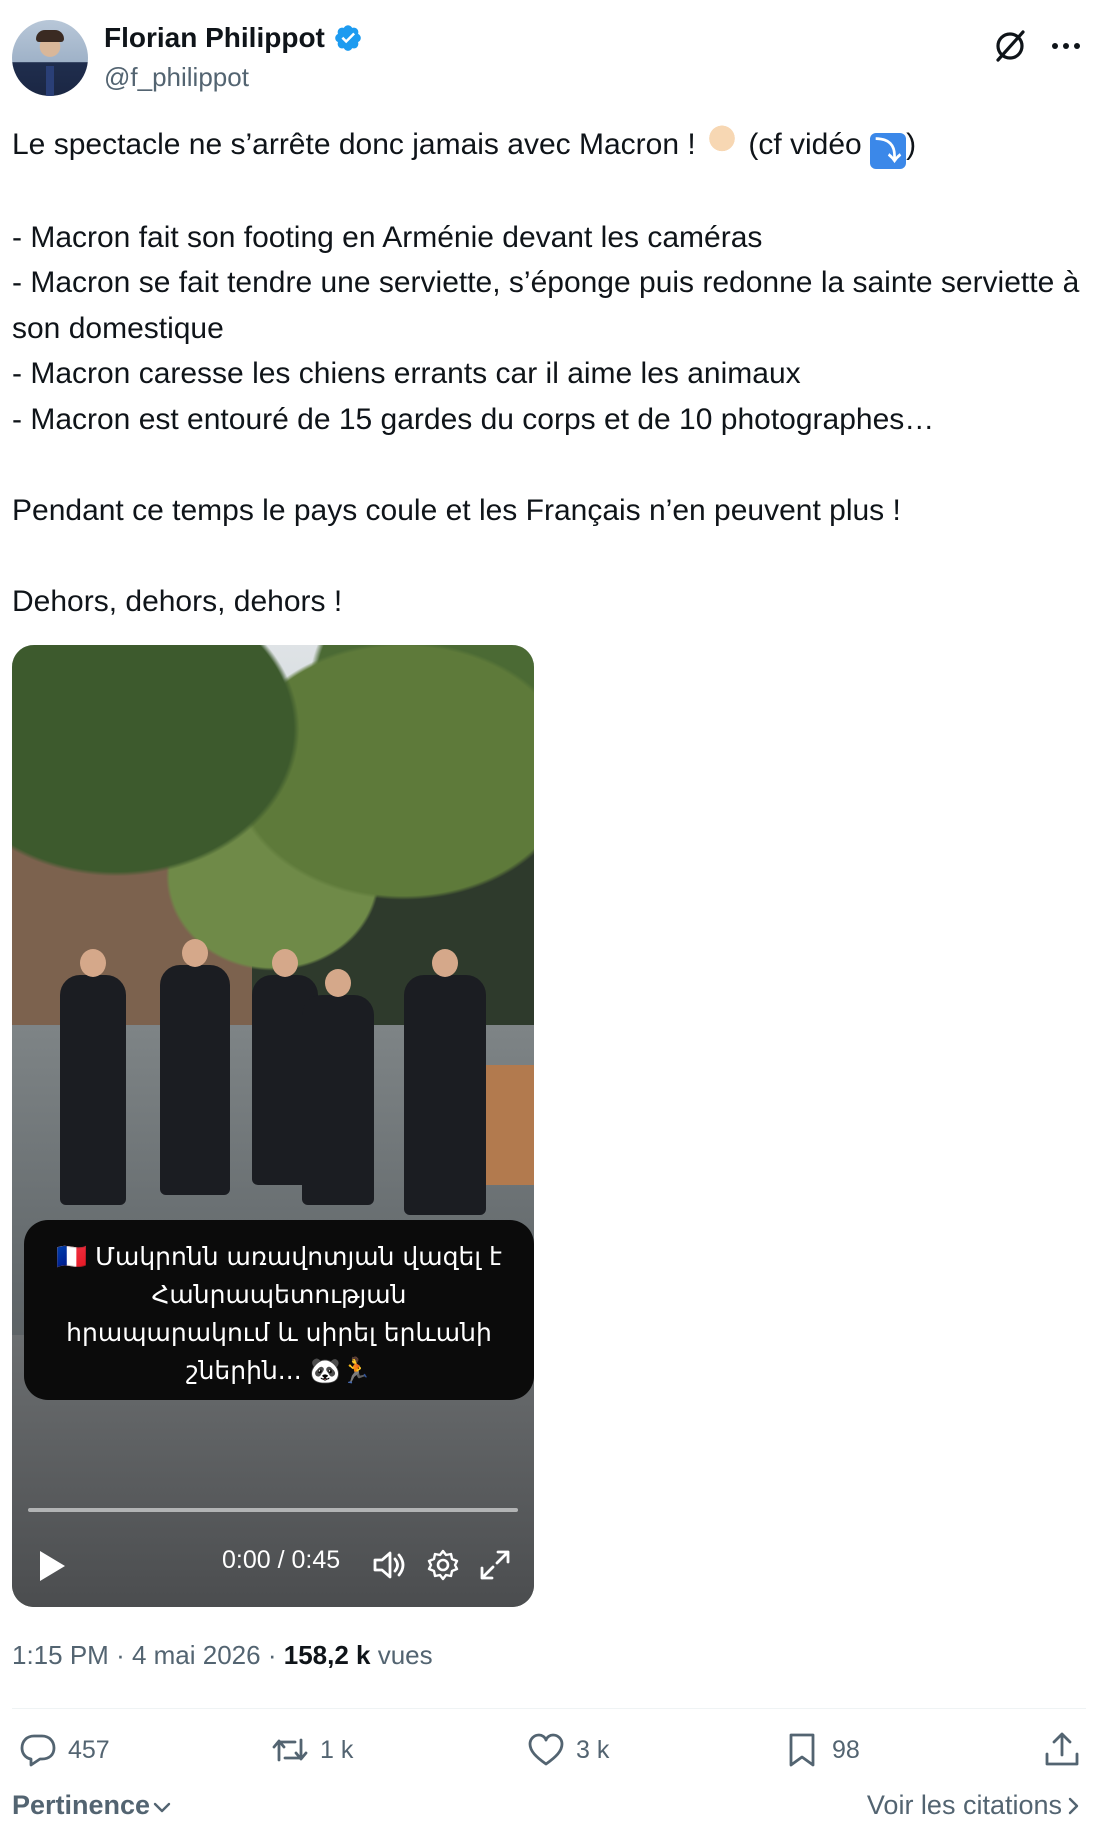 This screenshot has width=1098, height=1828. I want to click on share-button, so click(1062, 1750).